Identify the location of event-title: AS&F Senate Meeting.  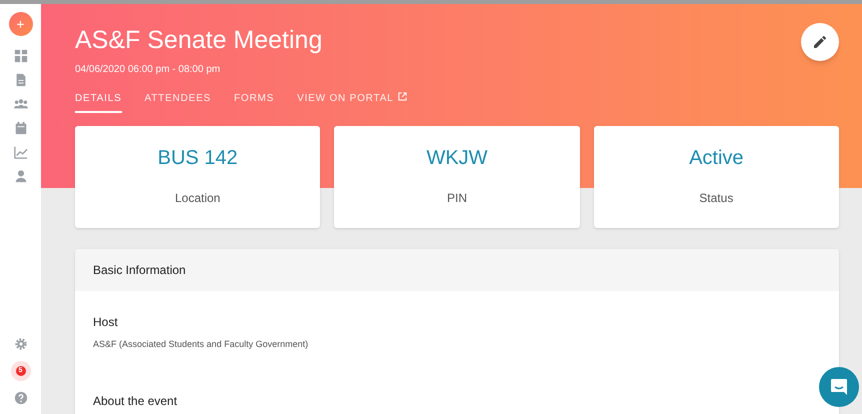
(198, 40).